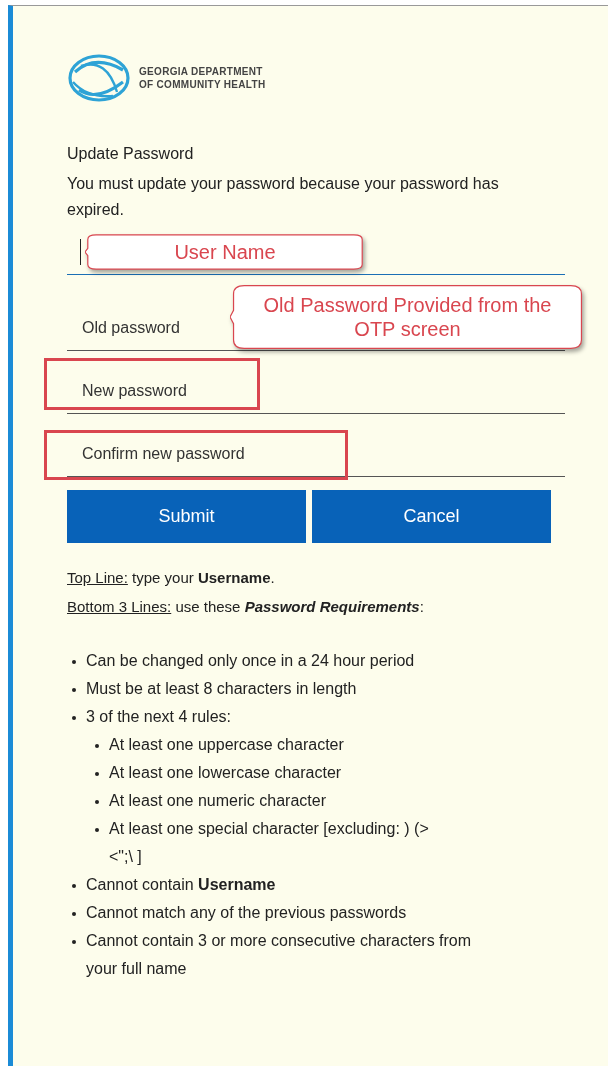  I want to click on requirement-text: Must be at least 8 characters in length, so click(222, 689).